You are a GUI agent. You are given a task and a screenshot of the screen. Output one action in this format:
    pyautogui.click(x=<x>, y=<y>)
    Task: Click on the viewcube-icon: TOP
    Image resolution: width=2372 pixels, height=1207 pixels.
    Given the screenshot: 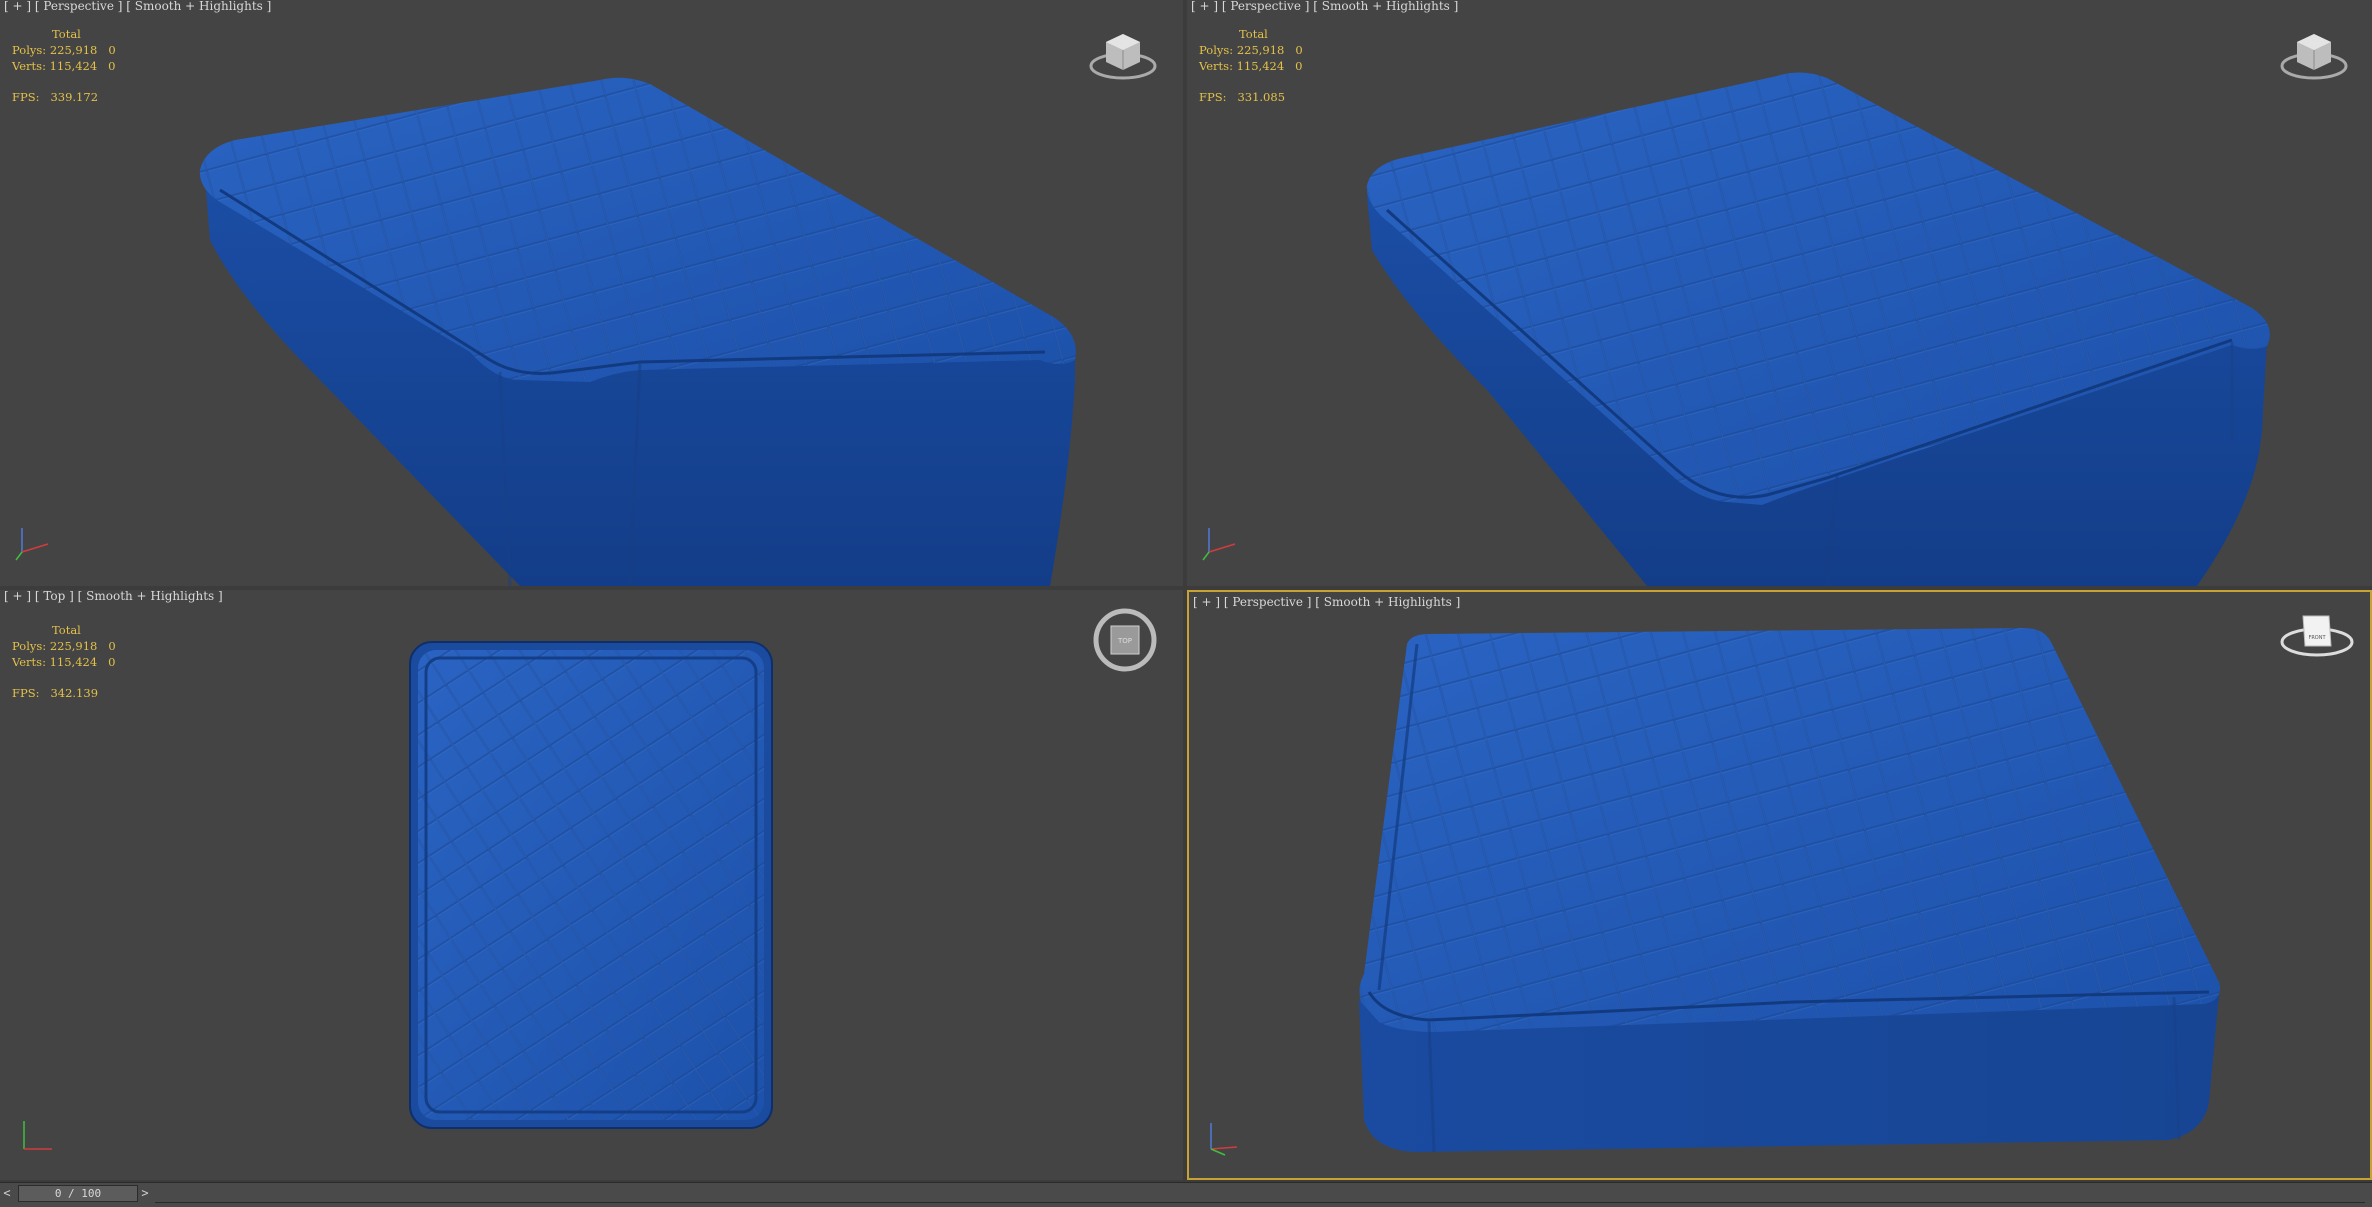 What is the action you would take?
    pyautogui.click(x=1125, y=640)
    